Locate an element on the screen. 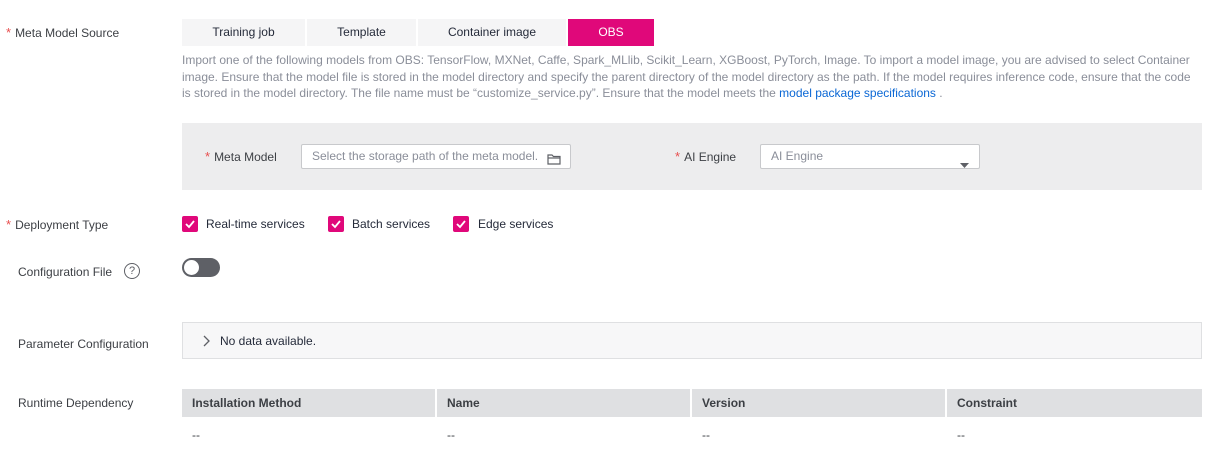  parameter-configuration-panel: No data available. is located at coordinates (692, 340).